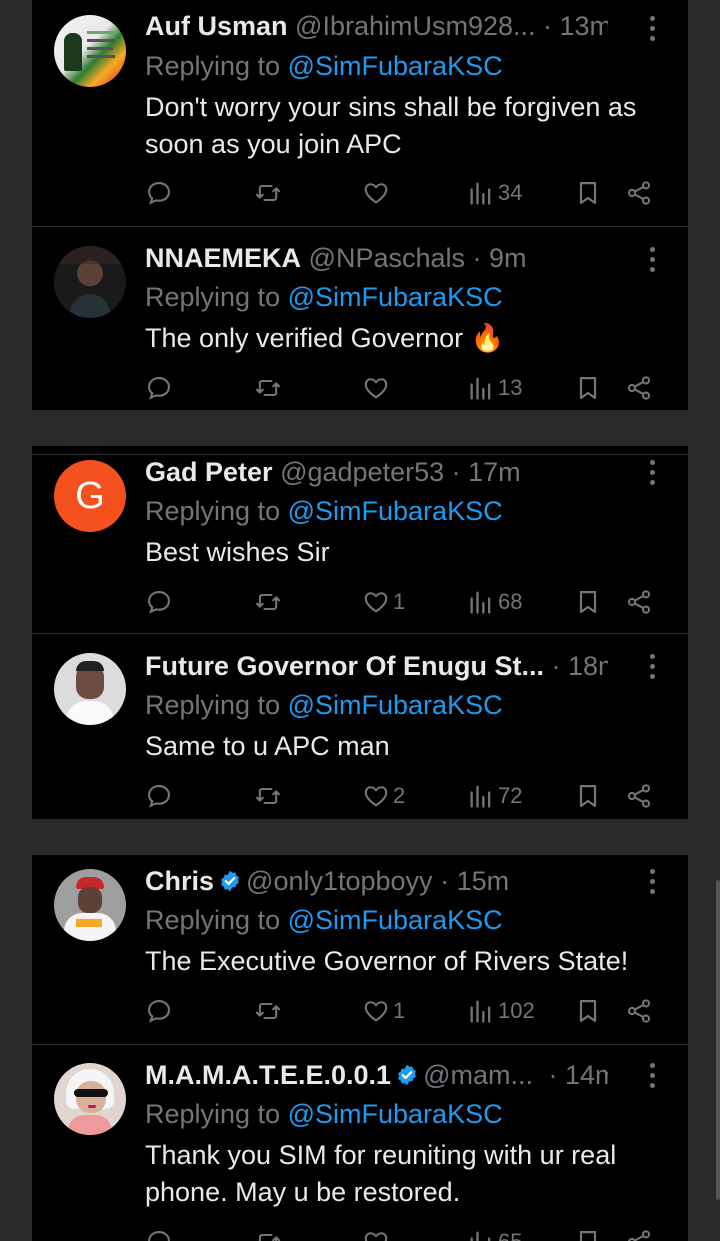  Describe the element at coordinates (501, 1011) in the screenshot. I see `views-button: 102` at that location.